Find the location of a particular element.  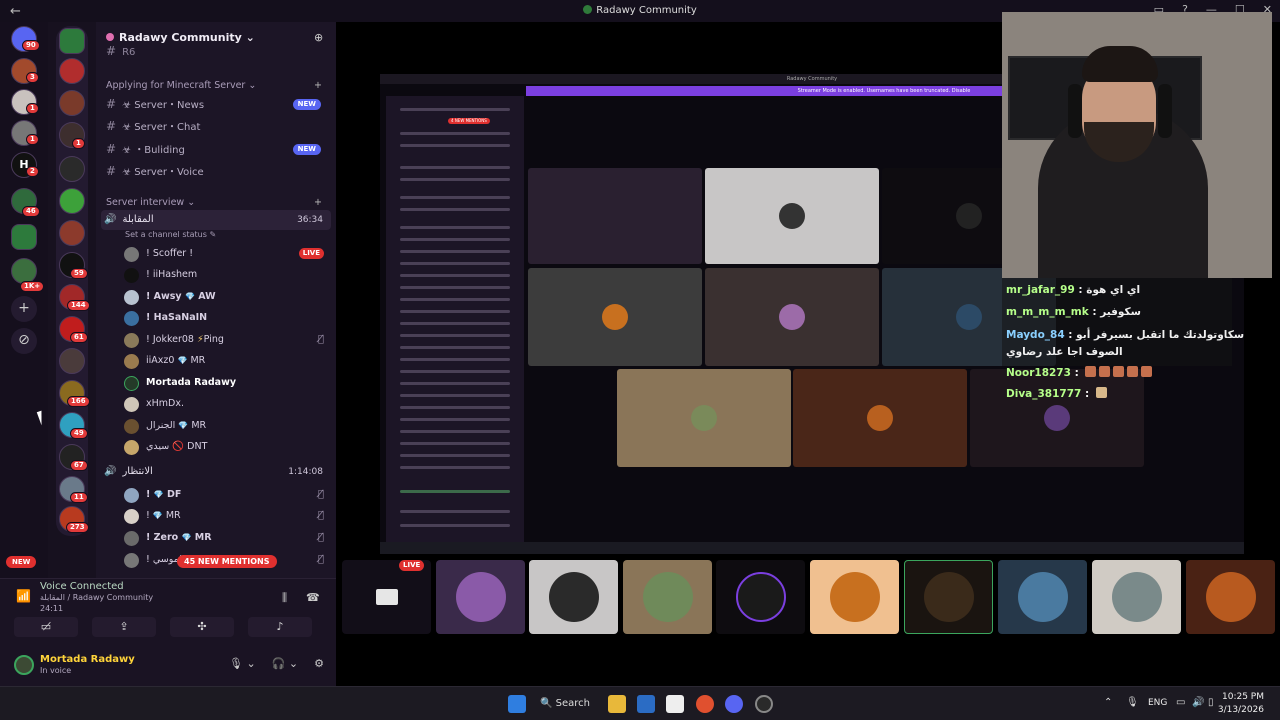

noise-suppression-icon: ⫼ is located at coordinates (284, 598).